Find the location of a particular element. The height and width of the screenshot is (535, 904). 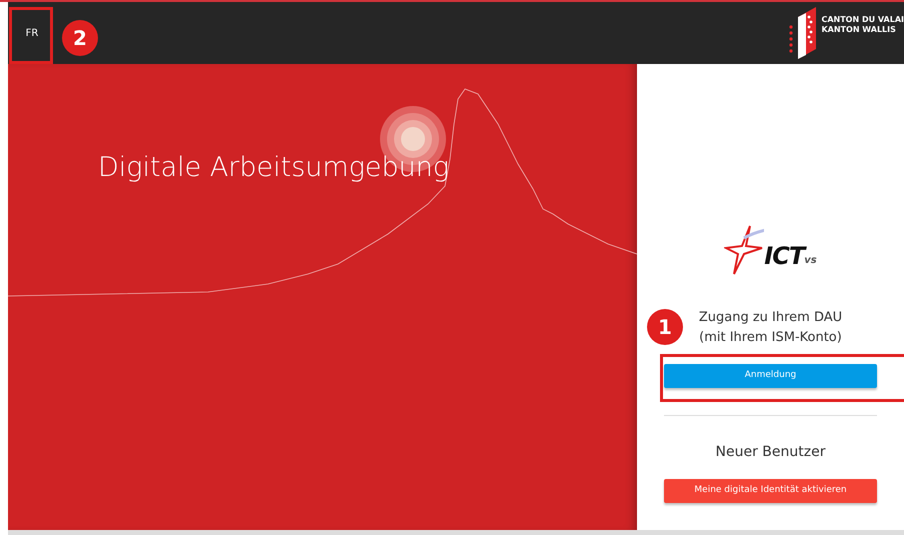

hero-title: Digitale Arbeitsumgebung is located at coordinates (274, 168).